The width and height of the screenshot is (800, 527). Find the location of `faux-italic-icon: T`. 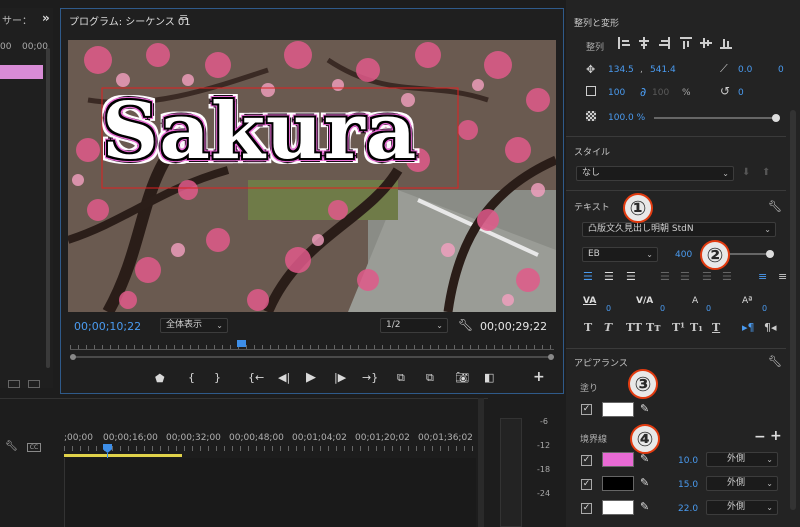

faux-italic-icon: T is located at coordinates (608, 327).